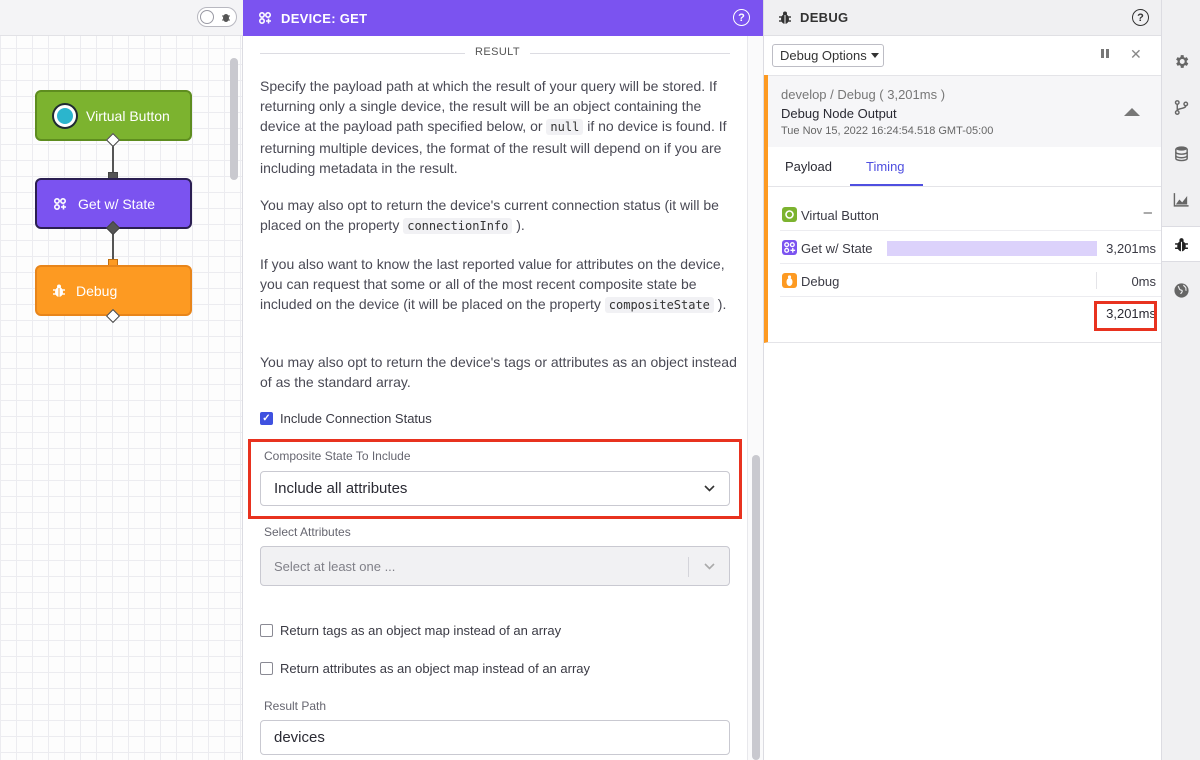 This screenshot has width=1200, height=760. Describe the element at coordinates (97, 290) in the screenshot. I see `node-label: Debug` at that location.